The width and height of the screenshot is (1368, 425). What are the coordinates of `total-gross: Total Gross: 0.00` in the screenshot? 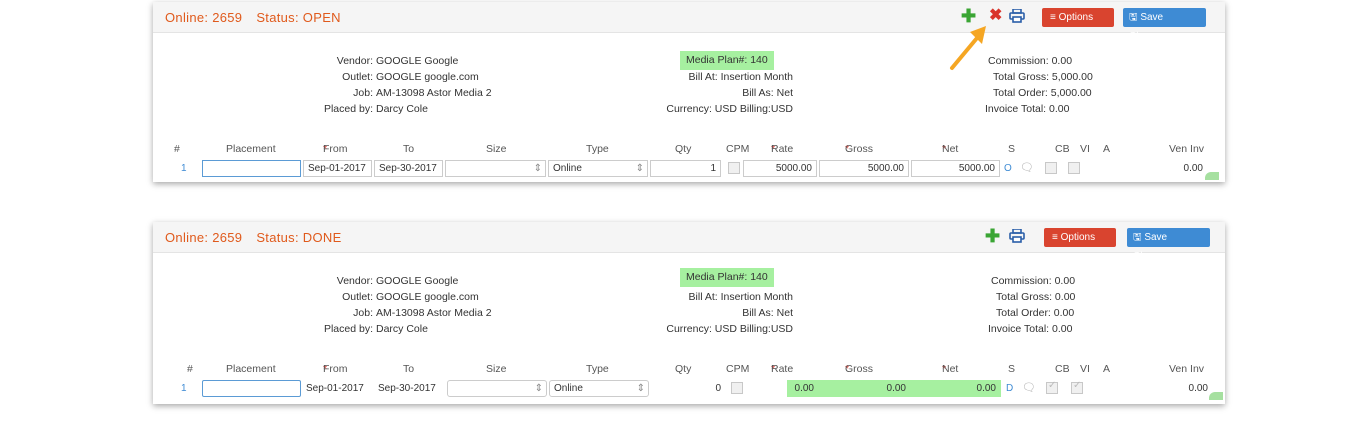 It's located at (1036, 297).